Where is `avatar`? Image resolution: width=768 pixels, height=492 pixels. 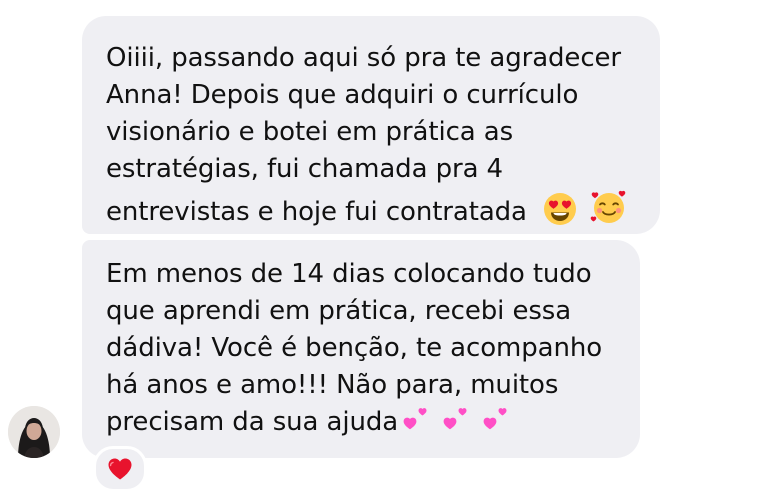 avatar is located at coordinates (34, 432).